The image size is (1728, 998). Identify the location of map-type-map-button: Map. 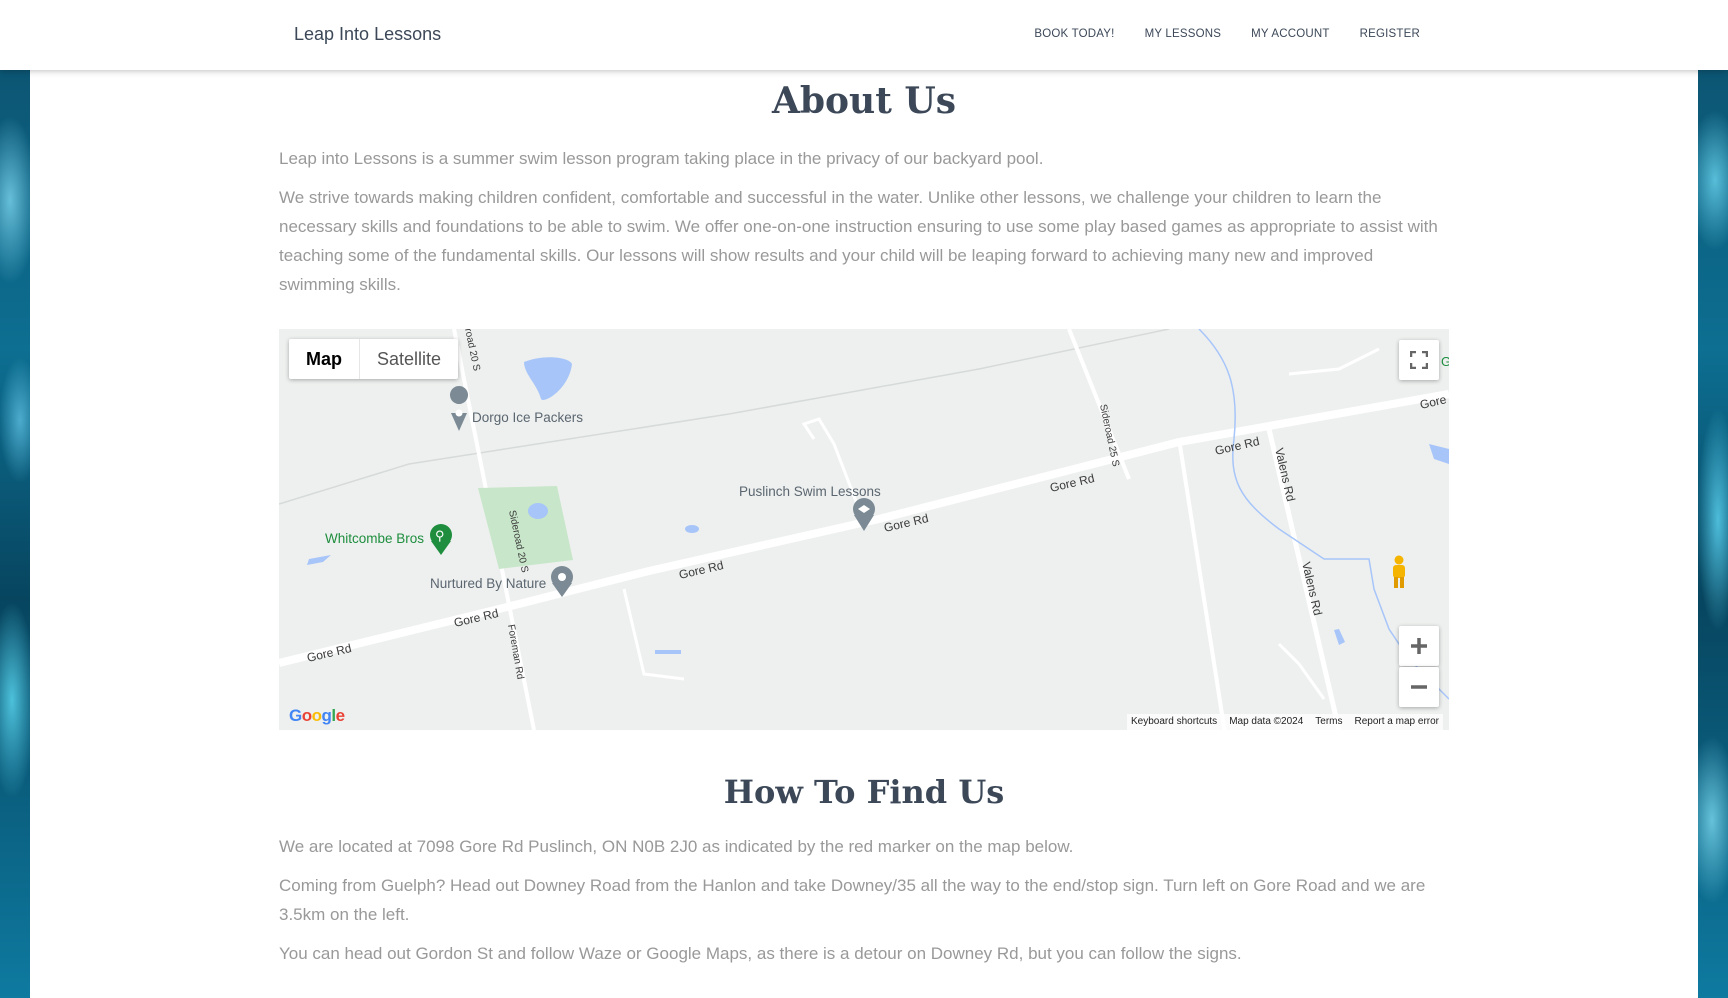
(324, 359).